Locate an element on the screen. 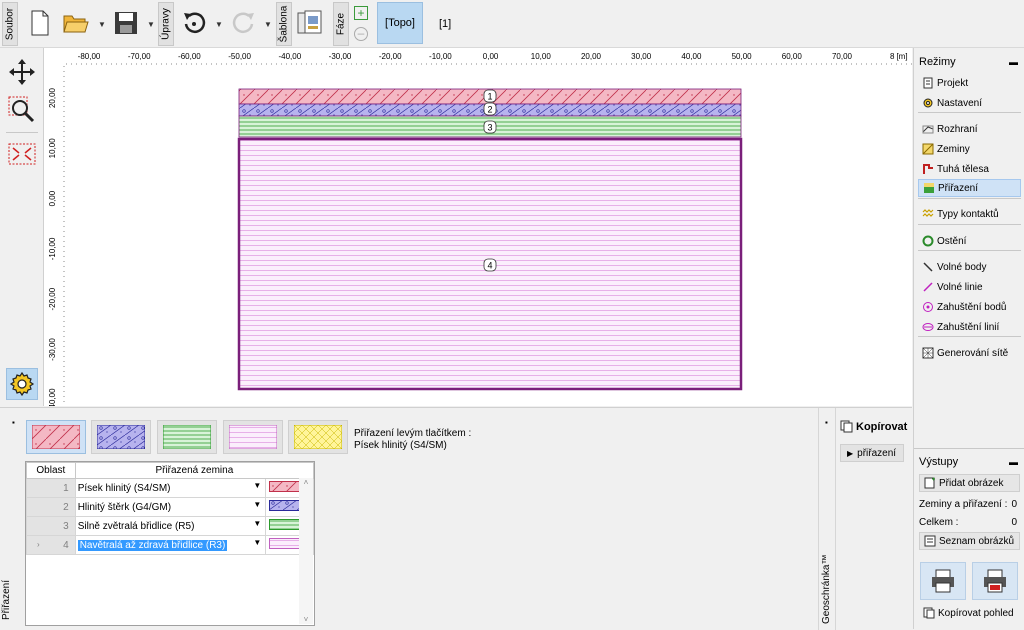 This screenshot has width=1024, height=630. modes-collapse-icon: ▬ is located at coordinates (1013, 62).